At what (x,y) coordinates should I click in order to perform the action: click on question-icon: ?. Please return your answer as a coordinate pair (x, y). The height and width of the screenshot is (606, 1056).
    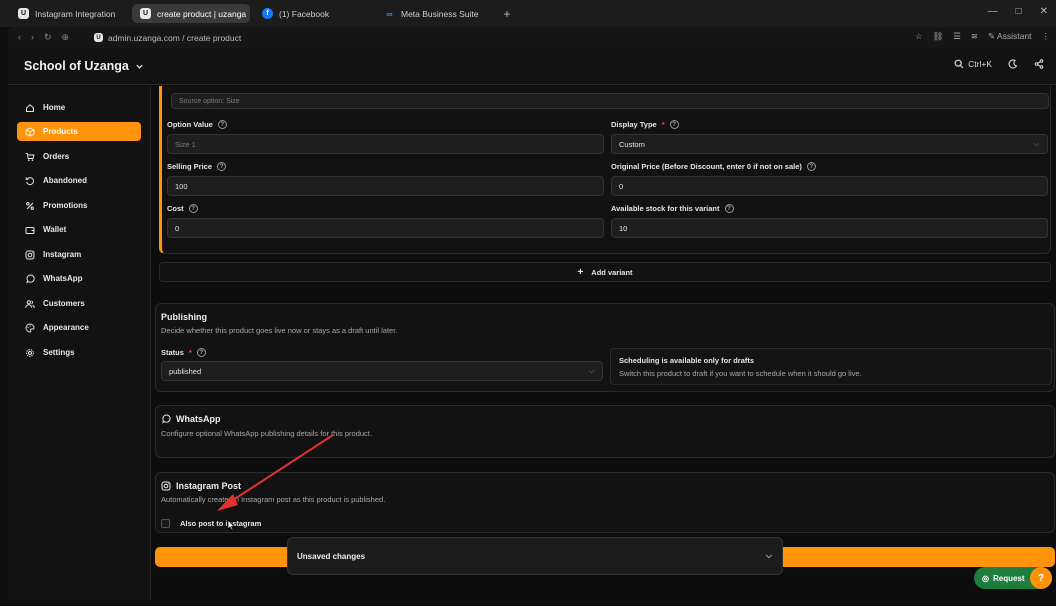
    Looking at the image, I should click on (1041, 578).